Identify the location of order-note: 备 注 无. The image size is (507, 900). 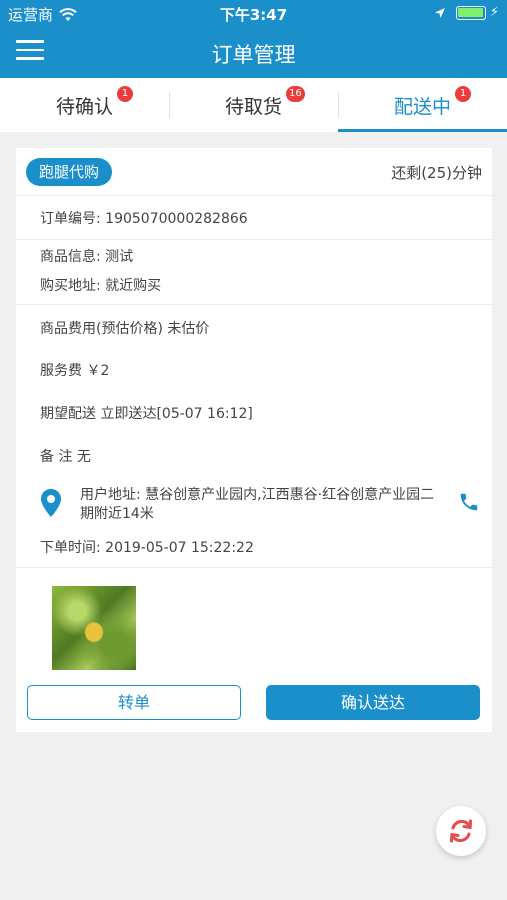
(65, 457).